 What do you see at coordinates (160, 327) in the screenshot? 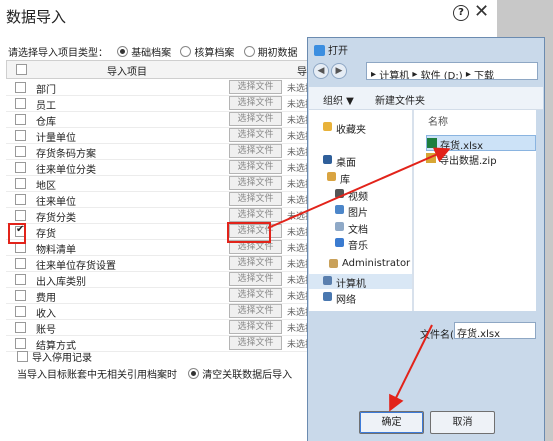
I see `table-row: 账号 选择文件 未选择` at bounding box center [160, 327].